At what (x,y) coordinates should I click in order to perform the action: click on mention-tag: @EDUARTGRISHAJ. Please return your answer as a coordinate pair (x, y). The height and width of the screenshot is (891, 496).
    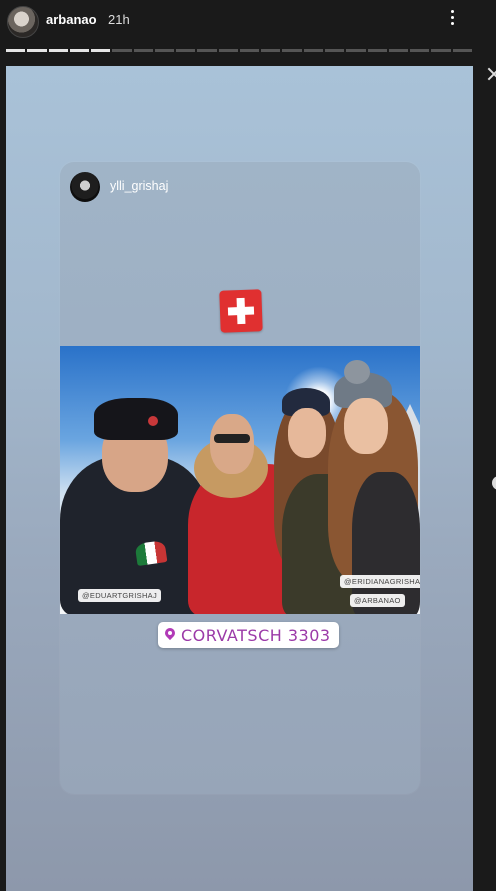
    Looking at the image, I should click on (120, 595).